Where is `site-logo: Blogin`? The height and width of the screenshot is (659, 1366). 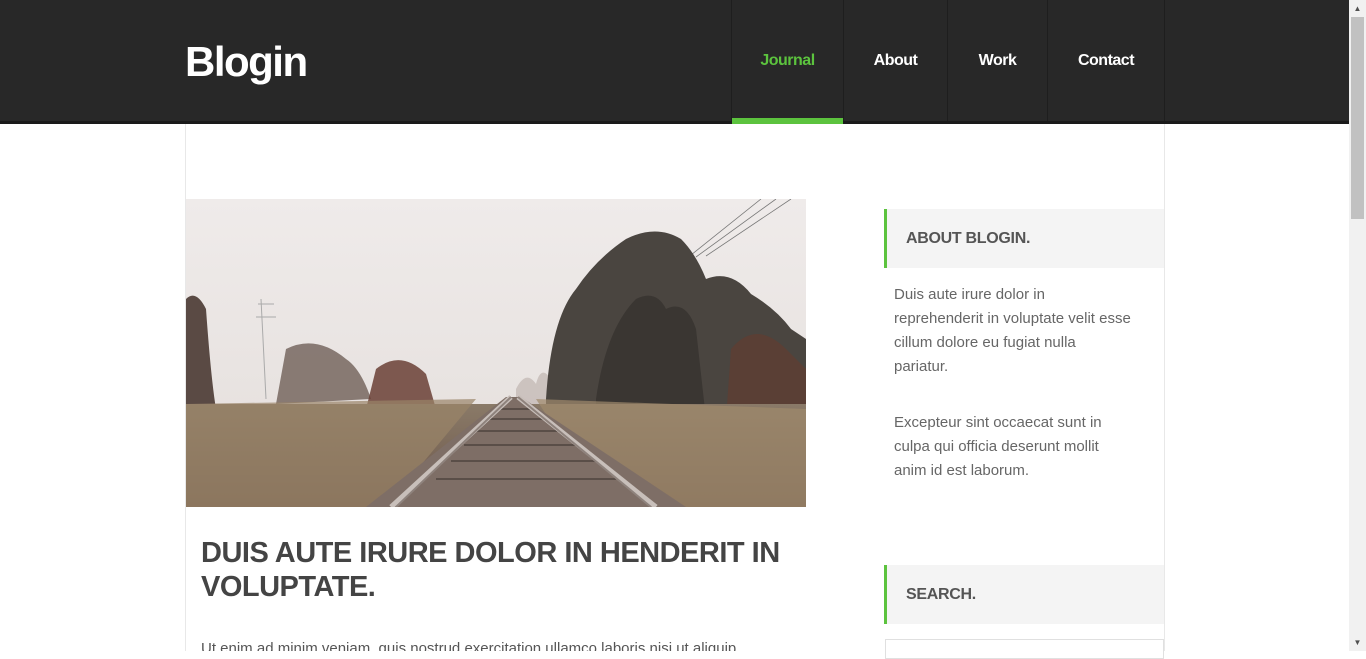
site-logo: Blogin is located at coordinates (246, 62).